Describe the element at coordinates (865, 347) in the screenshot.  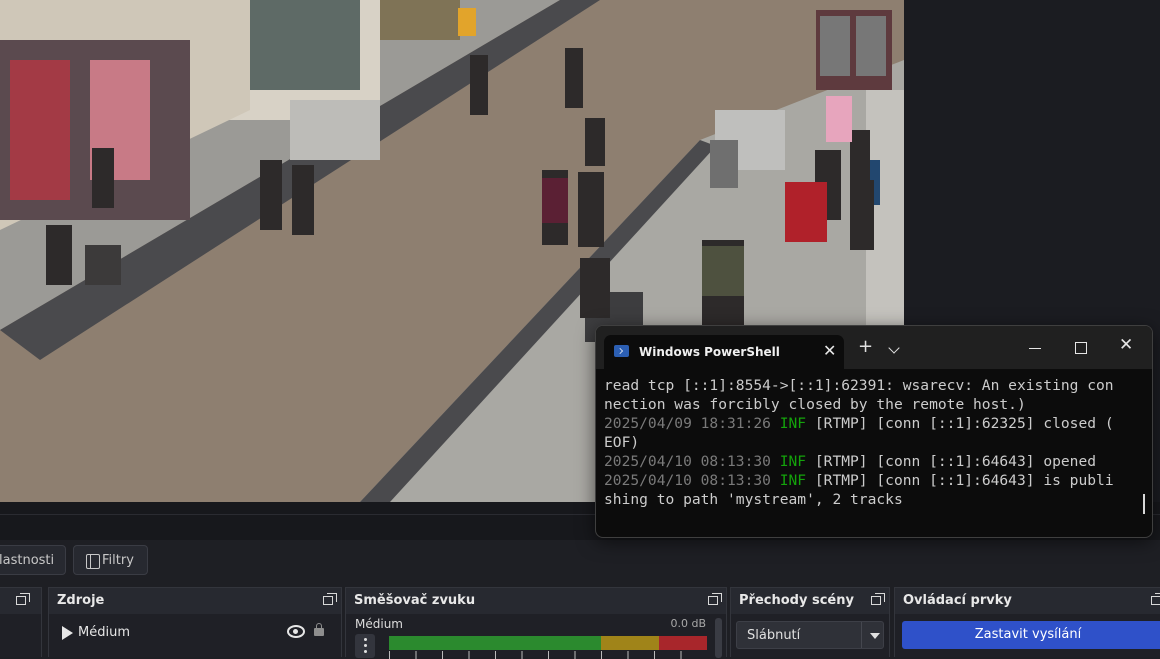
I see `new-tab-icon: +` at that location.